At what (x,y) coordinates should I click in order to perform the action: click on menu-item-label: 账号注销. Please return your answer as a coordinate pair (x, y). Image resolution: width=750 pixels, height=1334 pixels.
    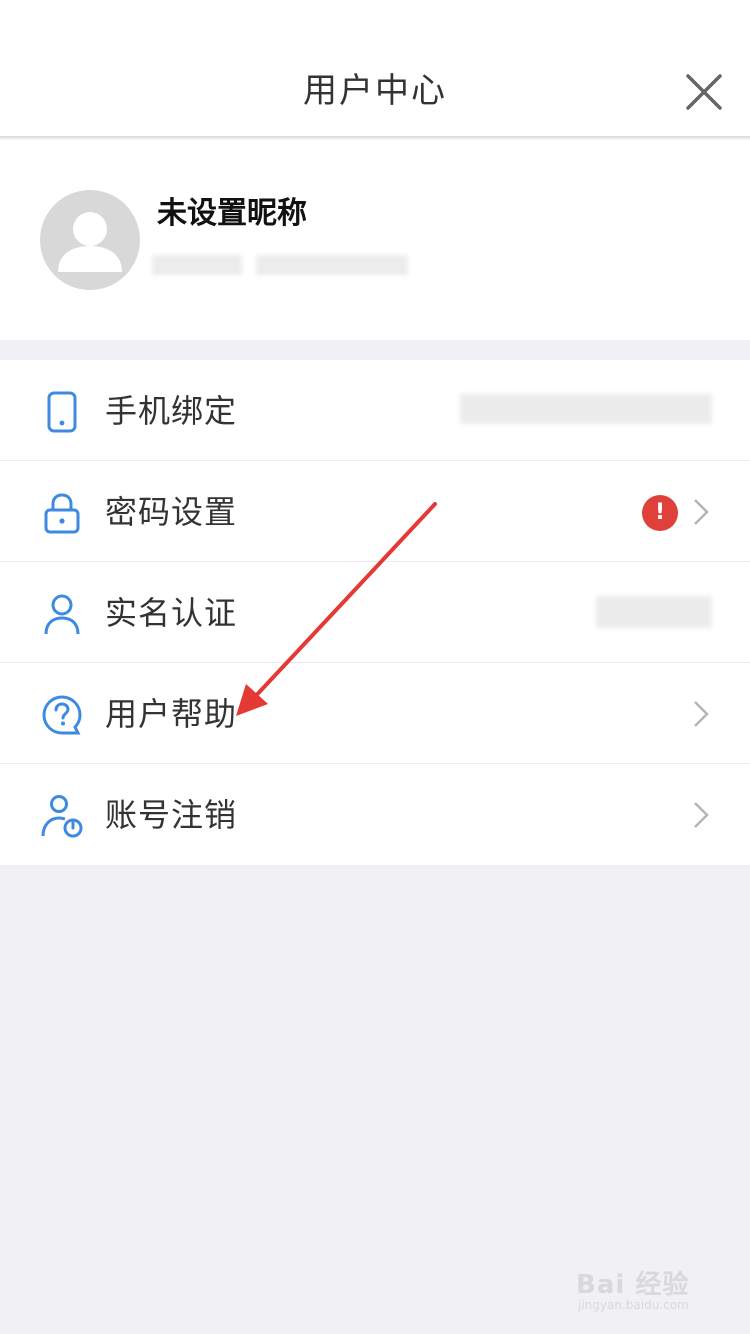
    Looking at the image, I should click on (171, 815).